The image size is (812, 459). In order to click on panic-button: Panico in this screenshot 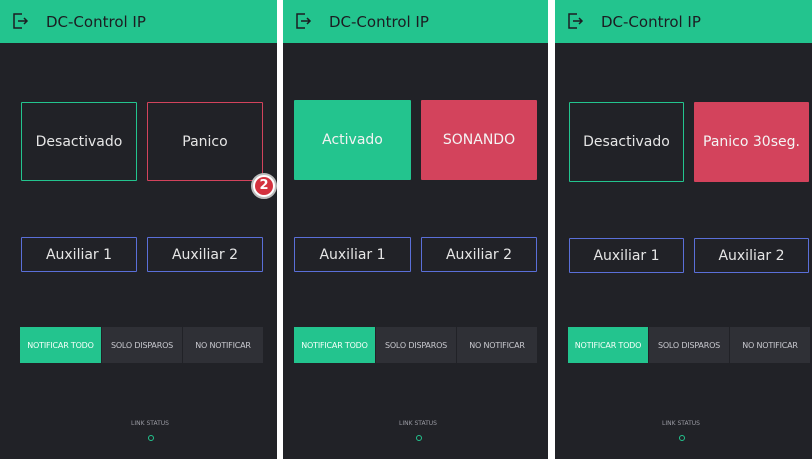, I will do `click(205, 141)`.